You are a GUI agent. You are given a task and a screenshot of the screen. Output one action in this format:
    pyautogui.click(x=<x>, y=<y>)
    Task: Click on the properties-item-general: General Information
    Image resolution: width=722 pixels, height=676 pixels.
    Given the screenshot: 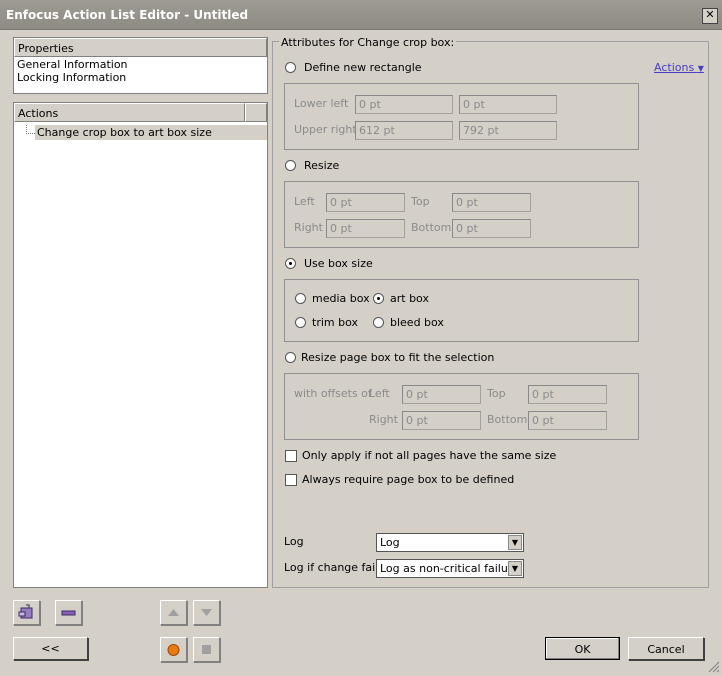 What is the action you would take?
    pyautogui.click(x=72, y=64)
    